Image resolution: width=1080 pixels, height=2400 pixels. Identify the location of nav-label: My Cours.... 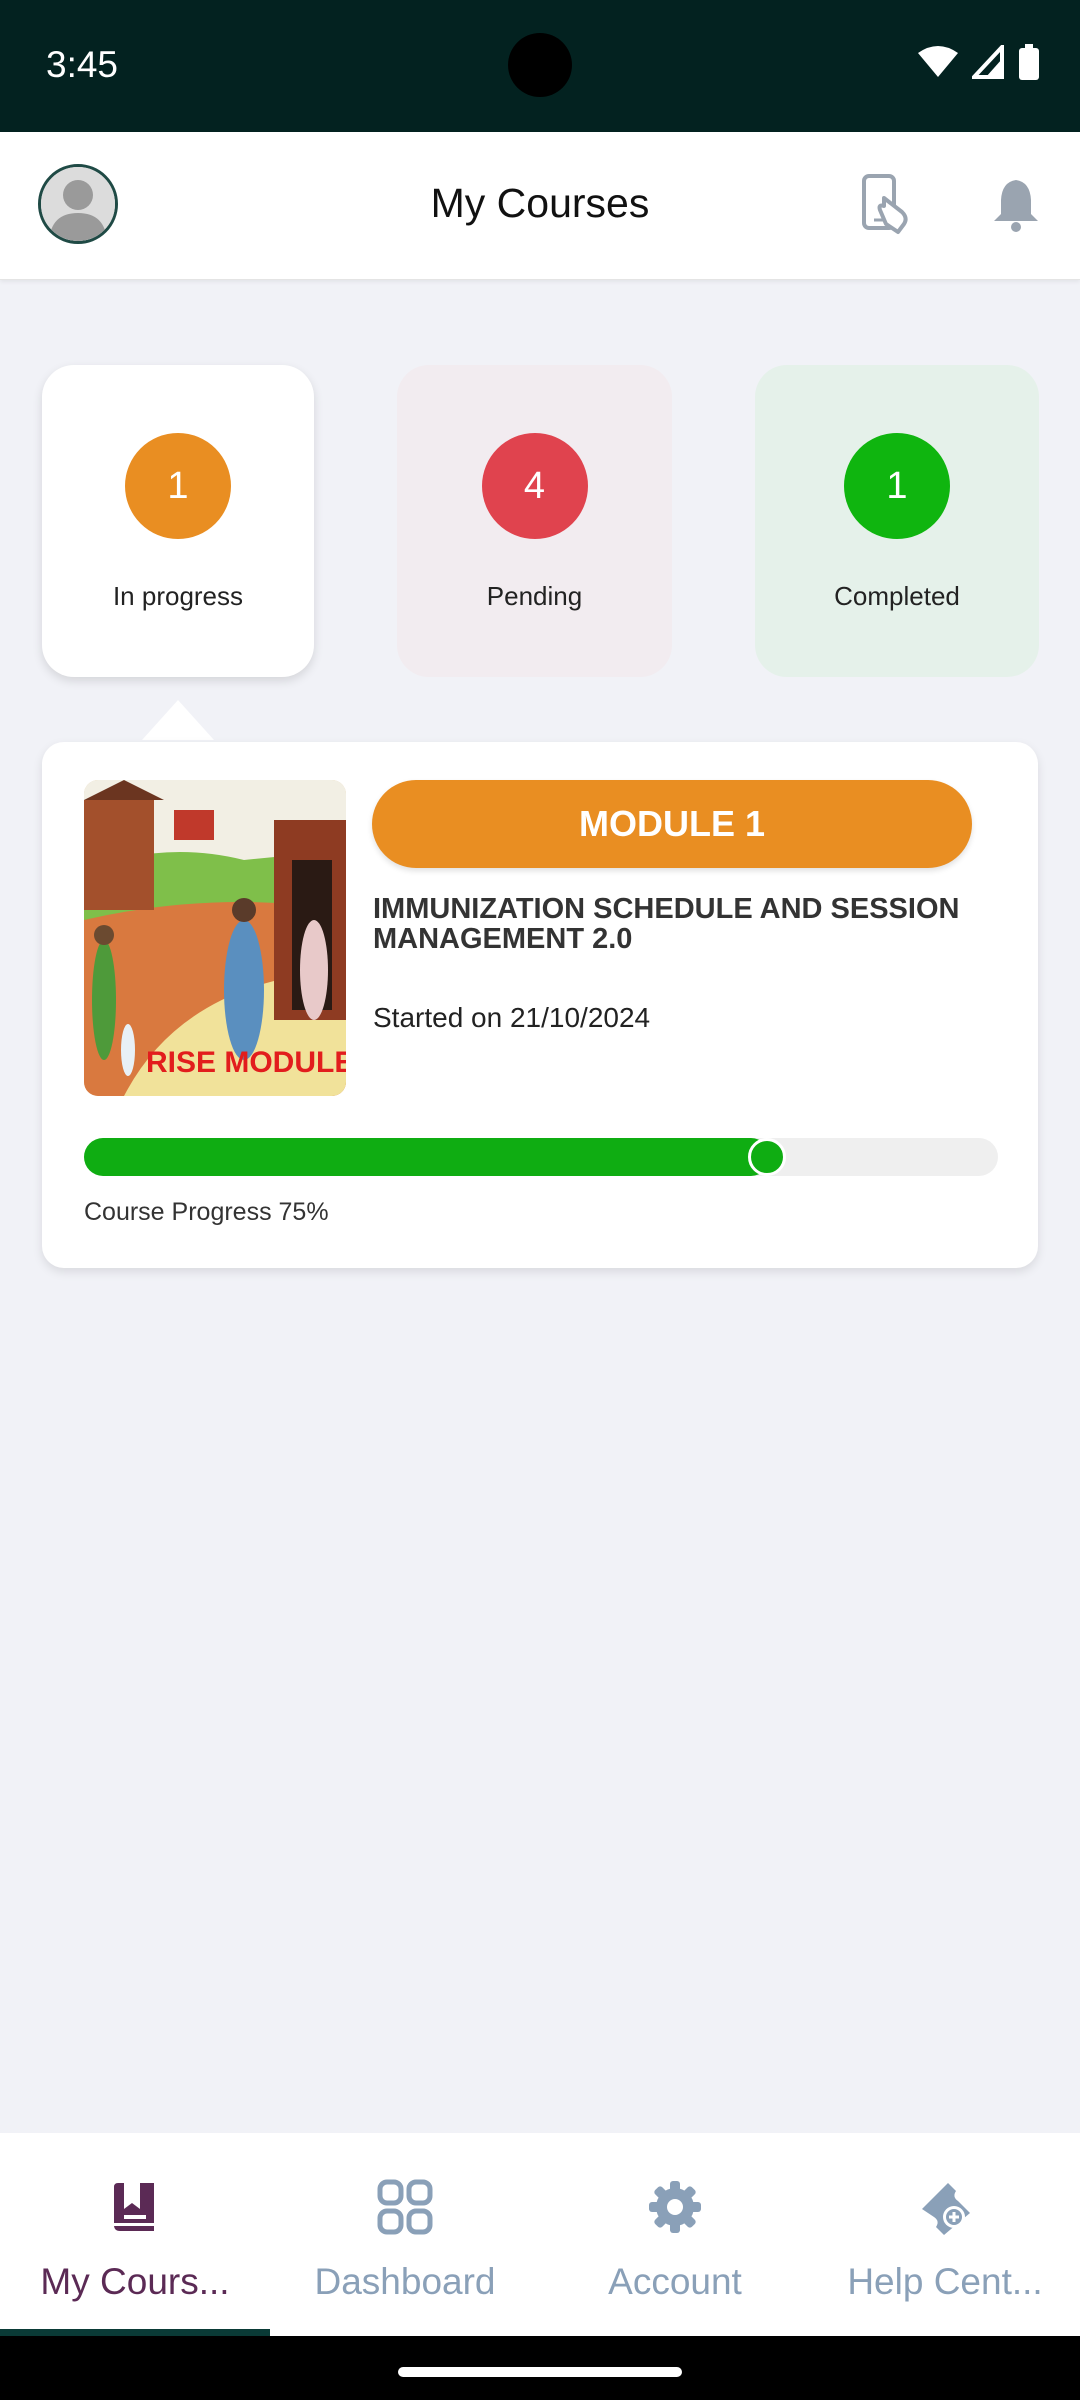
(135, 2281).